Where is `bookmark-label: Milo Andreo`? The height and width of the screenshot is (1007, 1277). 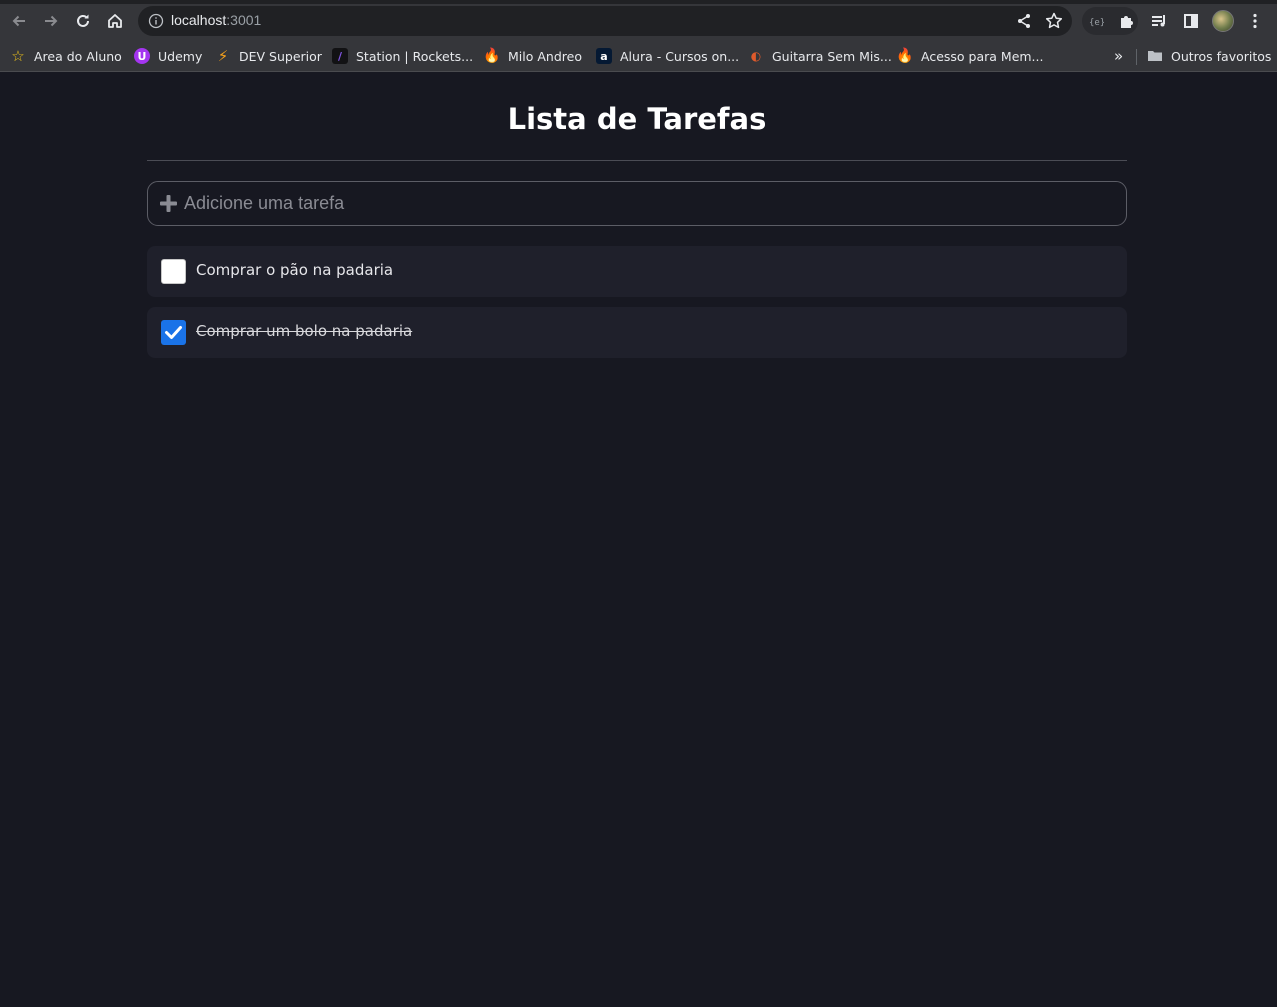 bookmark-label: Milo Andreo is located at coordinates (545, 56).